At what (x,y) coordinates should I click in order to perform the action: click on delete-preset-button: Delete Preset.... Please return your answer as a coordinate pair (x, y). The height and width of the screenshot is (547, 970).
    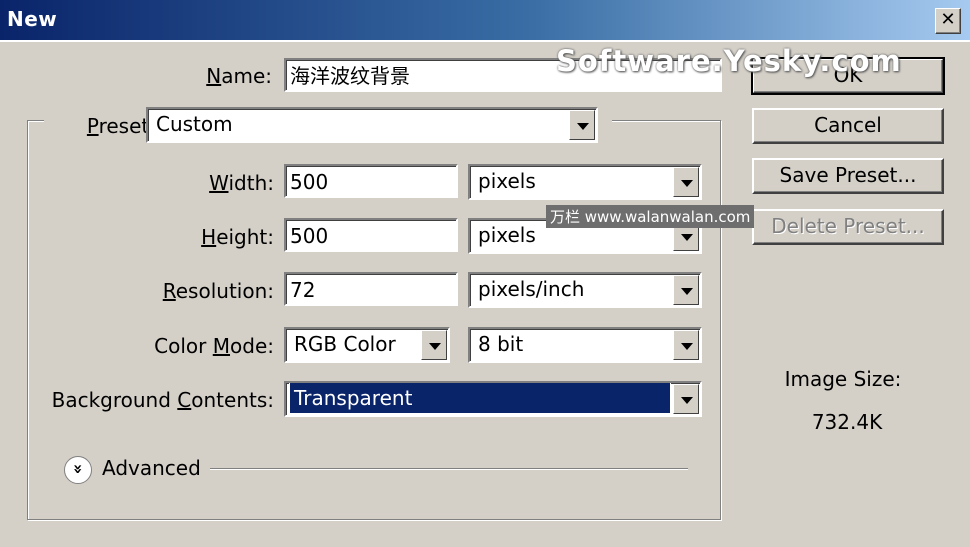
    Looking at the image, I should click on (848, 227).